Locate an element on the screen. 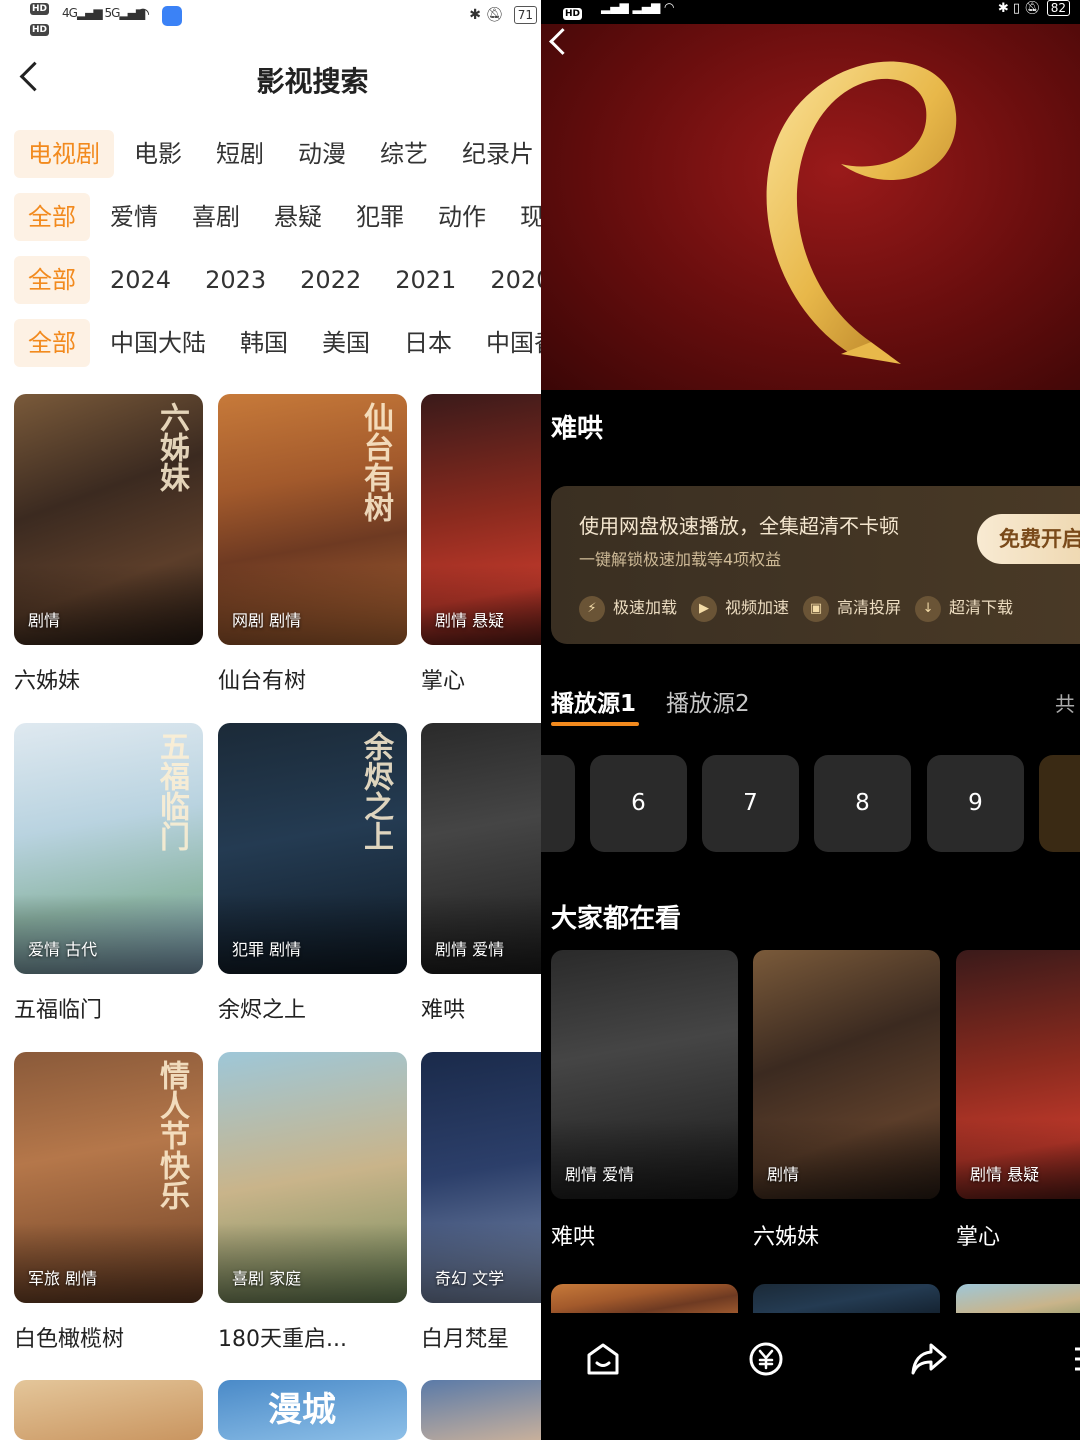 The image size is (1080, 1440). filter-chip-region: 日本 is located at coordinates (428, 343).